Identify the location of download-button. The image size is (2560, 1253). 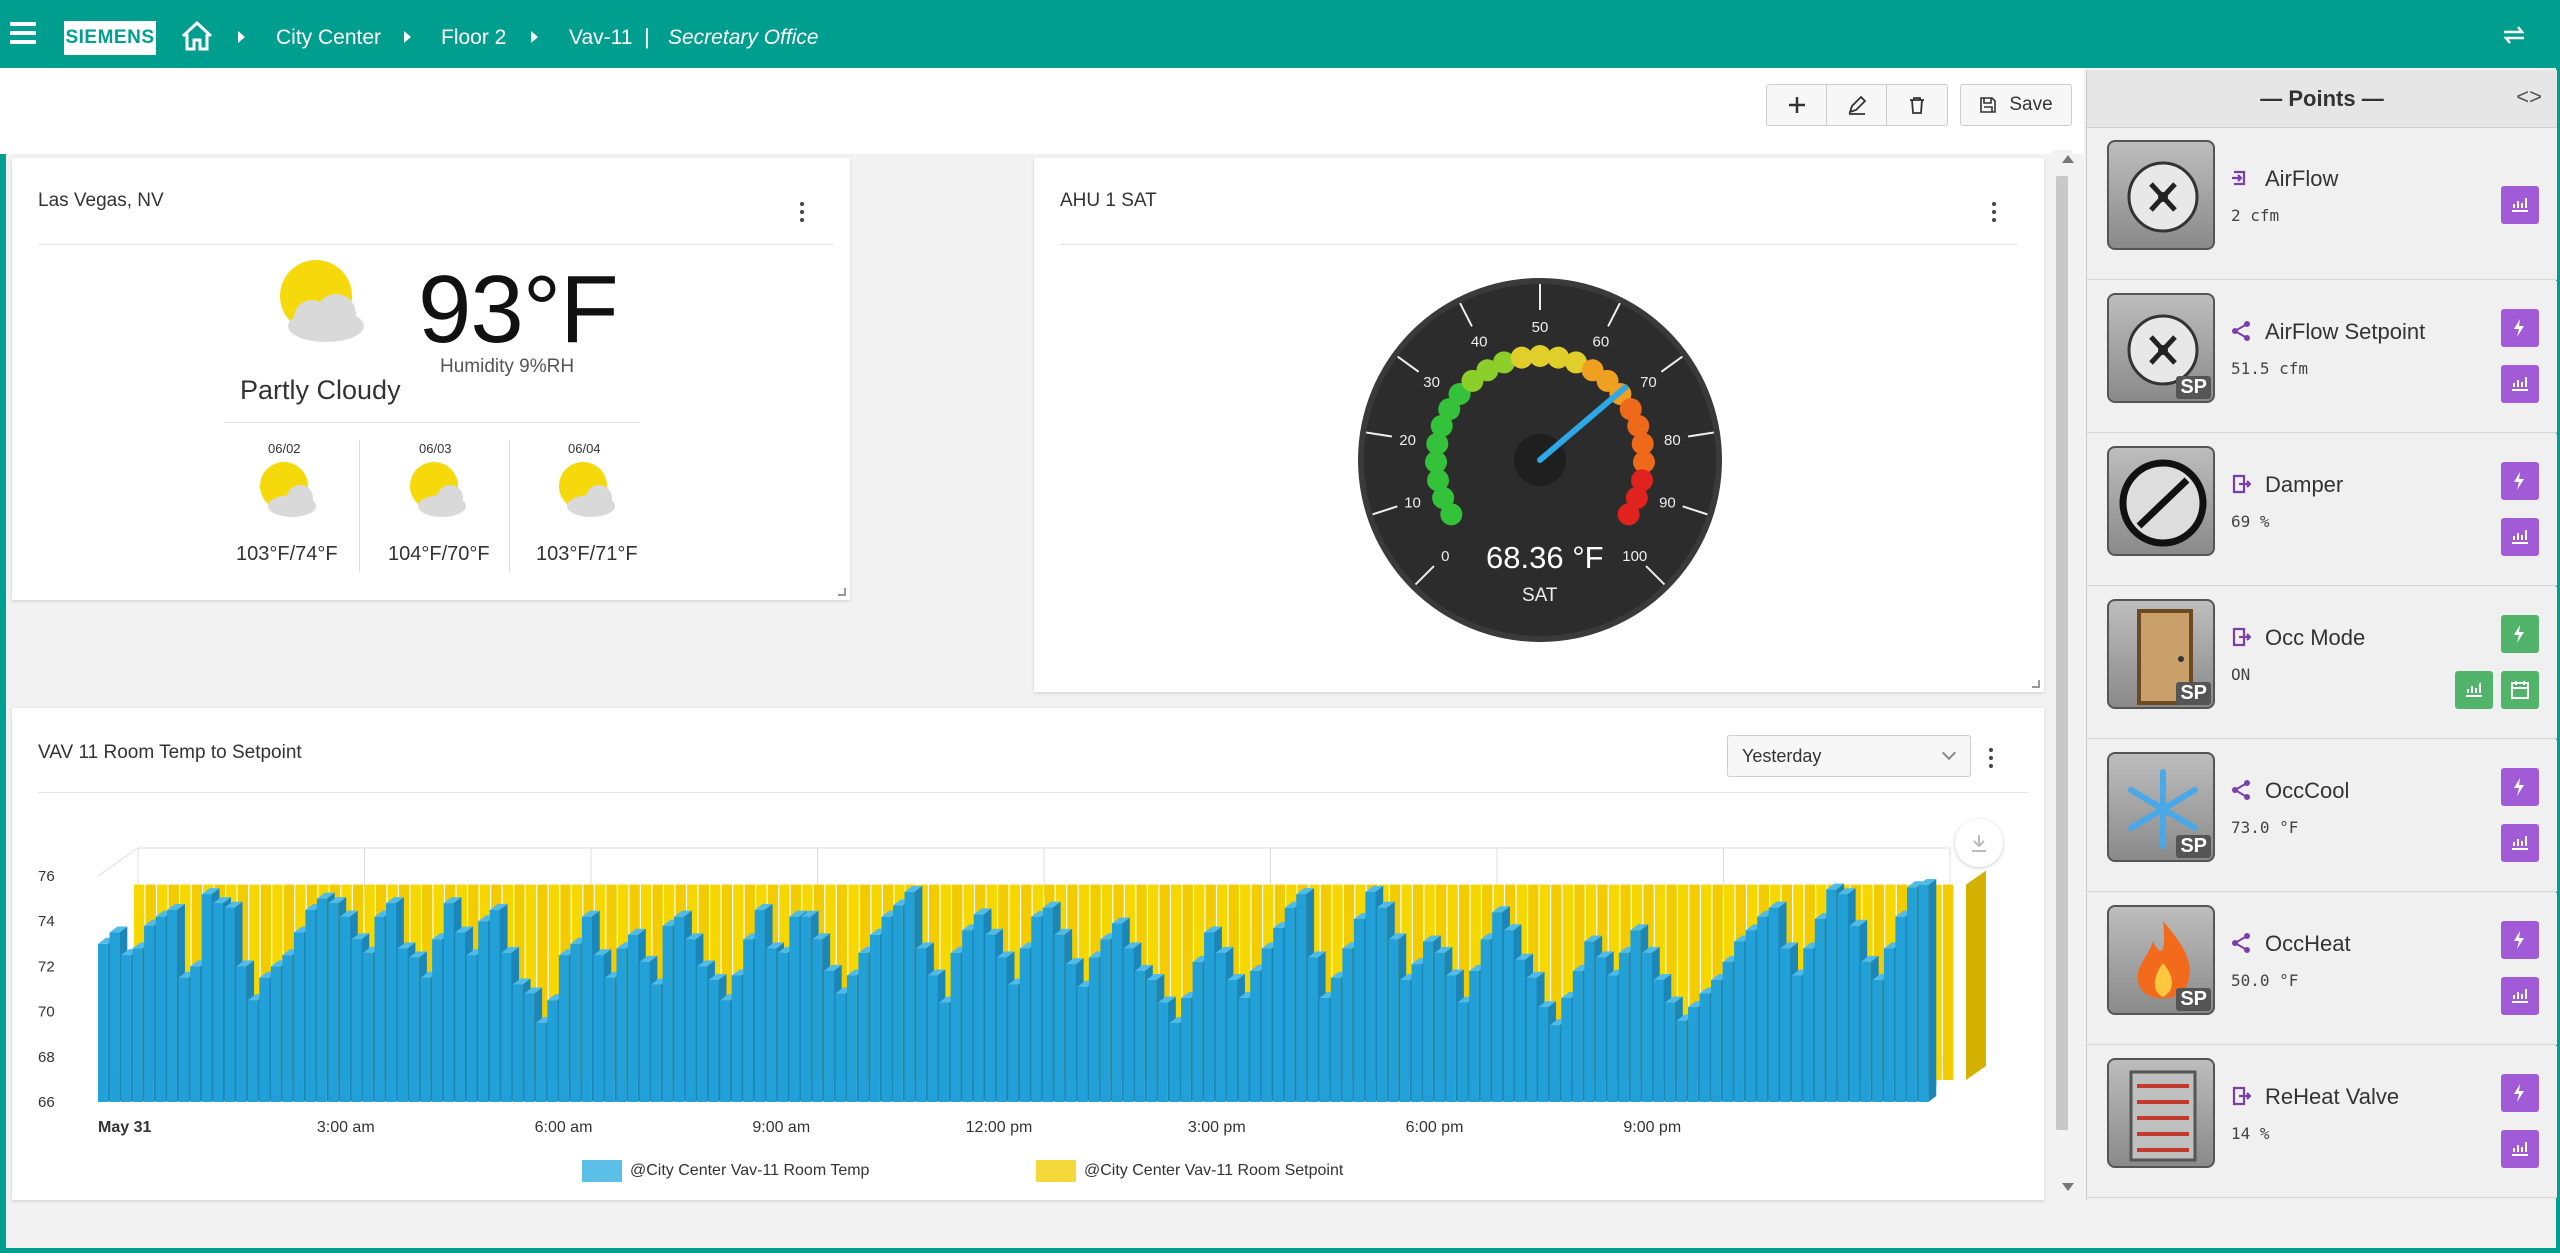
(1979, 843).